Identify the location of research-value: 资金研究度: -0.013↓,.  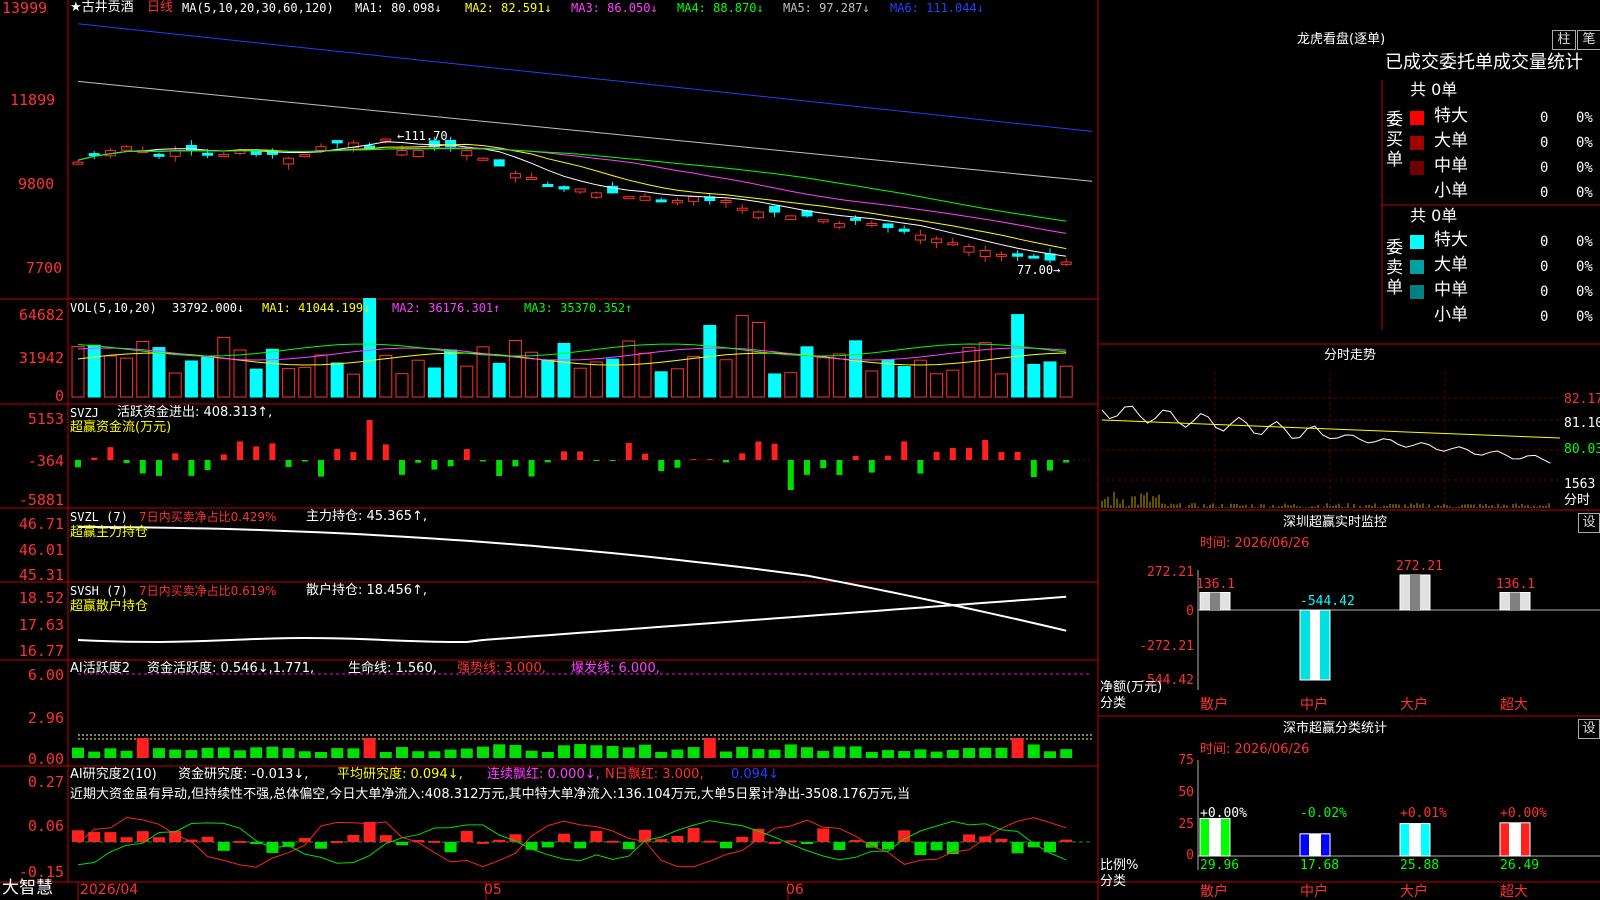
(243, 774).